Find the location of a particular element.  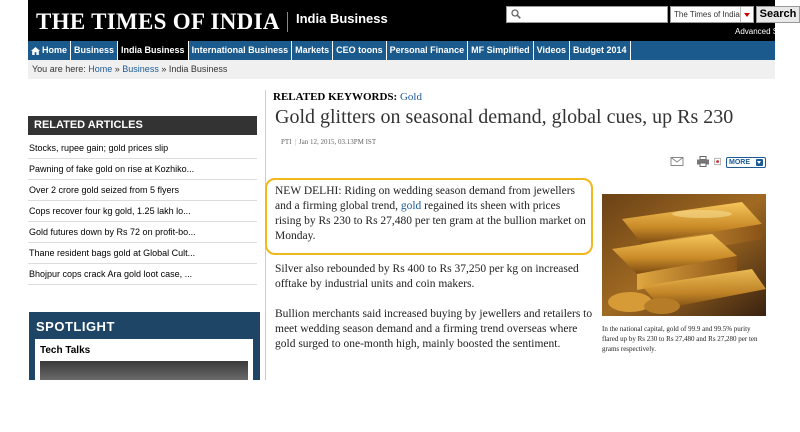

section-title: India Business is located at coordinates (342, 18).